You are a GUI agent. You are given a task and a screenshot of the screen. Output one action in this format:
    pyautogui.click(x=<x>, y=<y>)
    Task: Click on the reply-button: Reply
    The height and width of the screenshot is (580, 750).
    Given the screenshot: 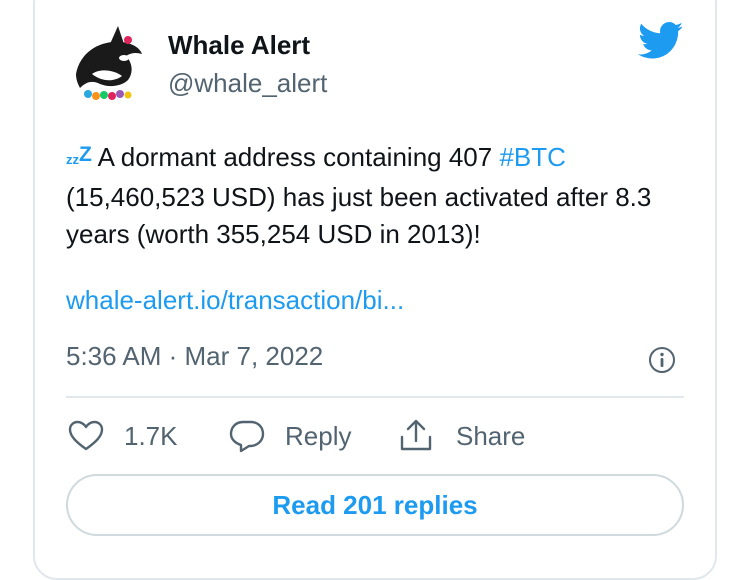 What is the action you would take?
    pyautogui.click(x=290, y=436)
    